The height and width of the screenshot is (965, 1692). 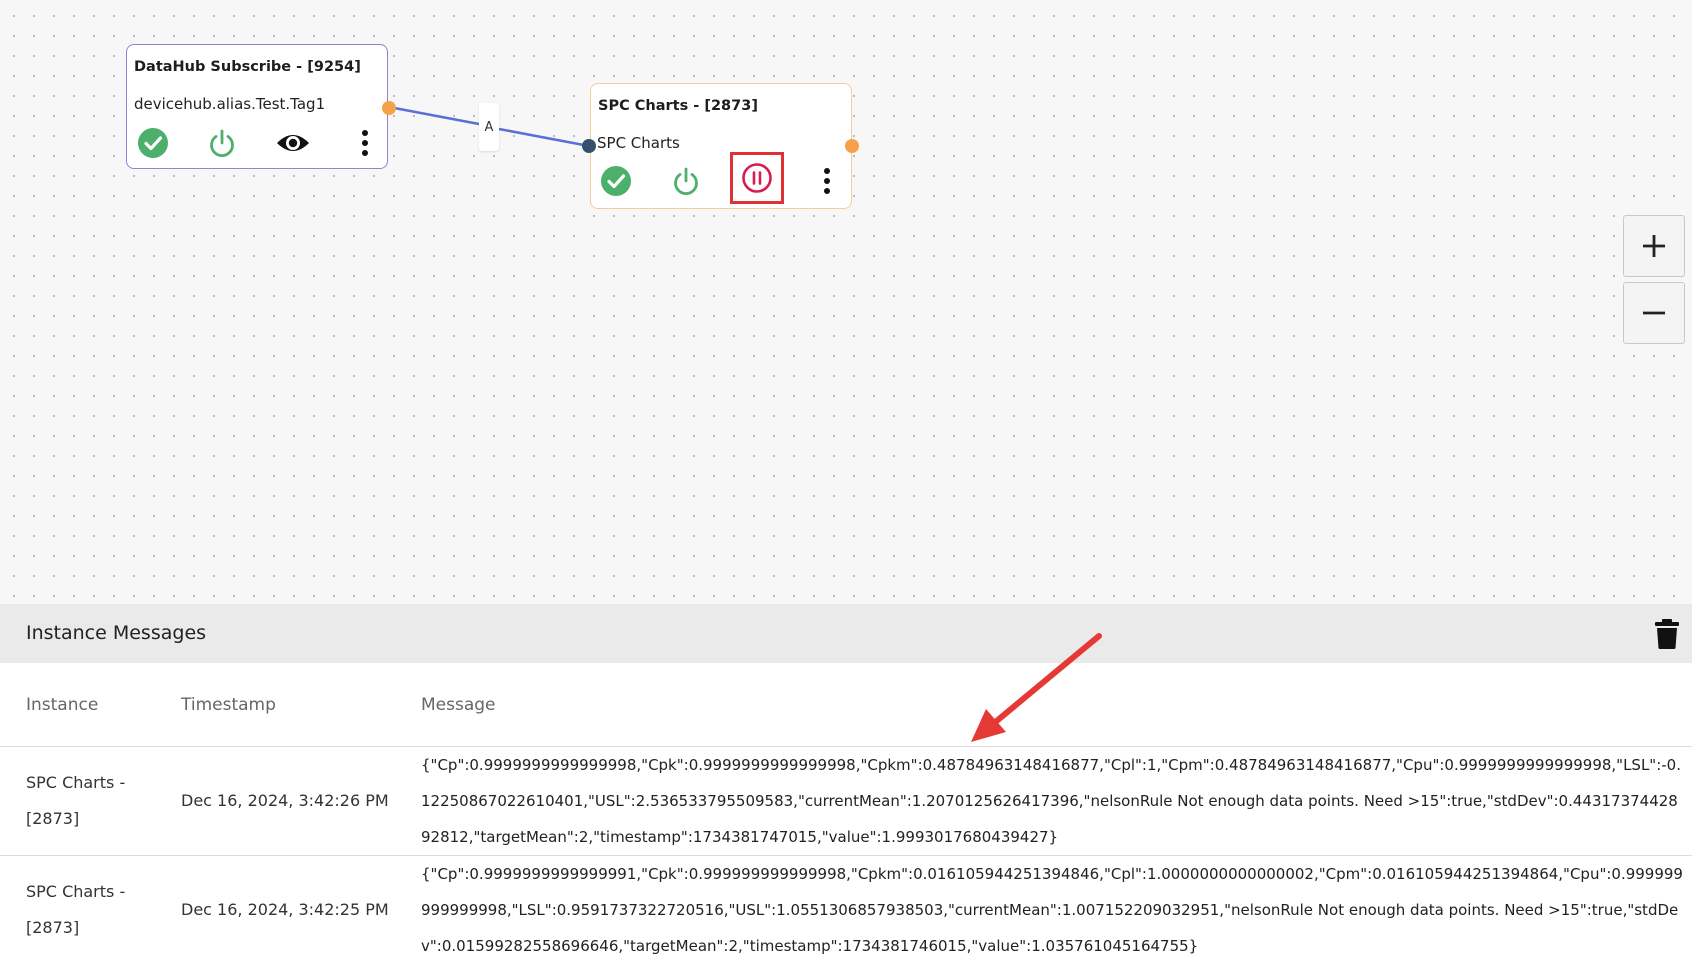 I want to click on column-header-instance: Instance, so click(x=62, y=705).